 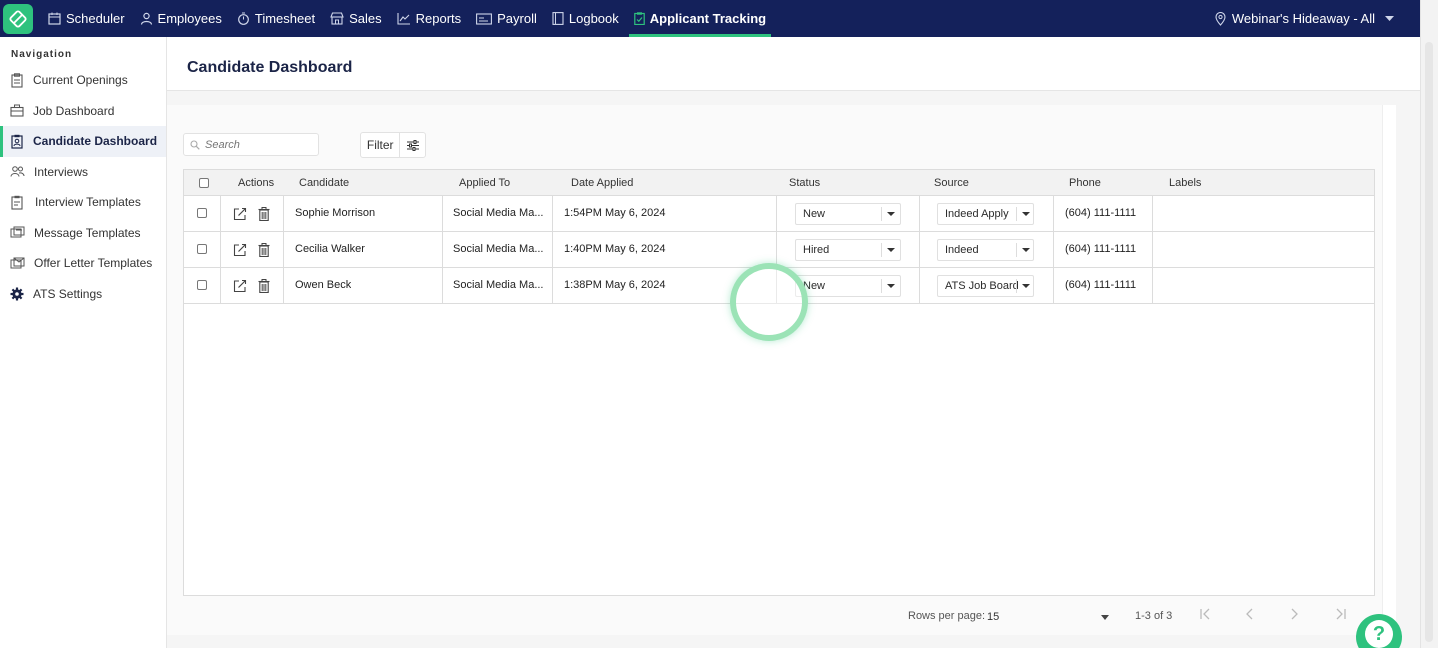 I want to click on sidebar-item-current-openings: Current Openings, so click(x=83, y=80).